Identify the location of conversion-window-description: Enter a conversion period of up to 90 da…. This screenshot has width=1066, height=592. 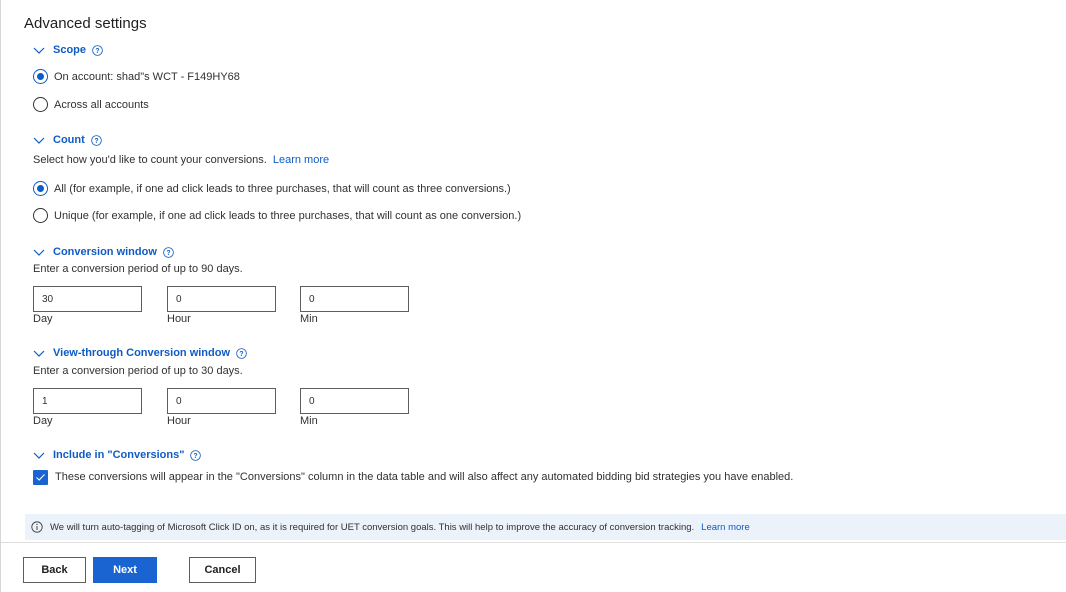
(138, 269).